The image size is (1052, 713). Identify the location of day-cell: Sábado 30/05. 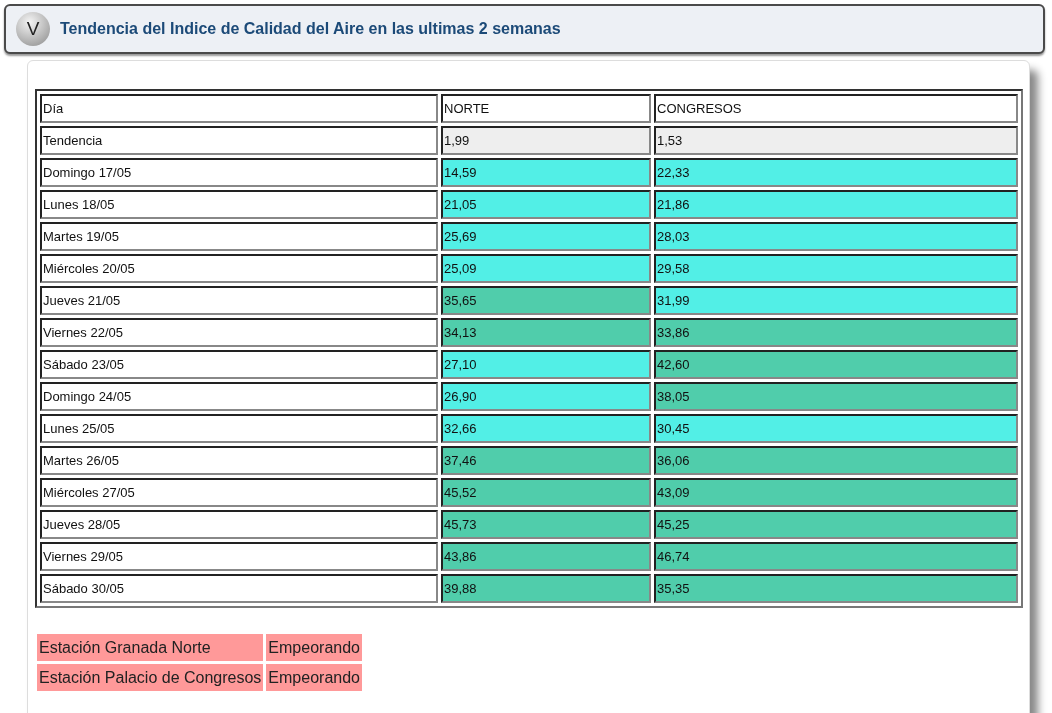
(239, 588).